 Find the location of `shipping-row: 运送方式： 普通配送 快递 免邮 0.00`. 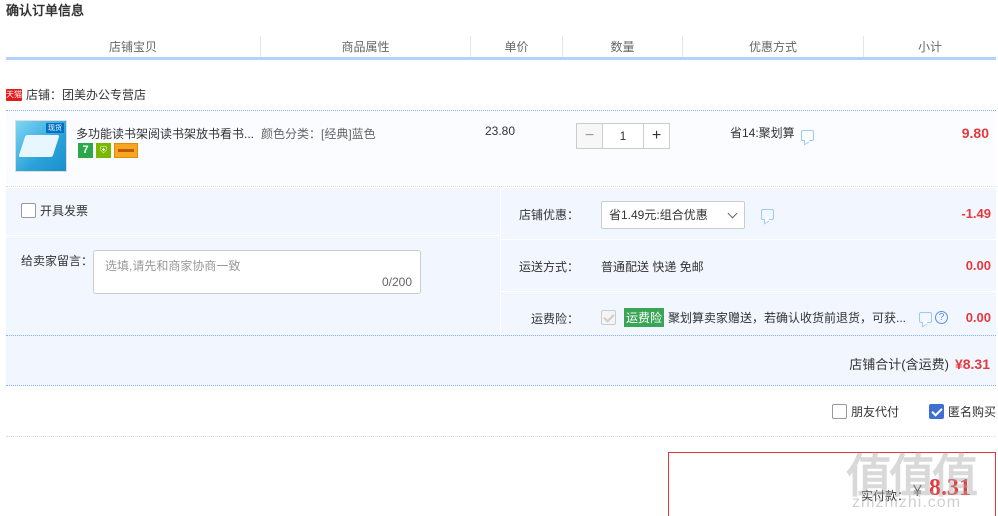

shipping-row: 运送方式： 普通配送 快递 免邮 0.00 is located at coordinates (749, 266).